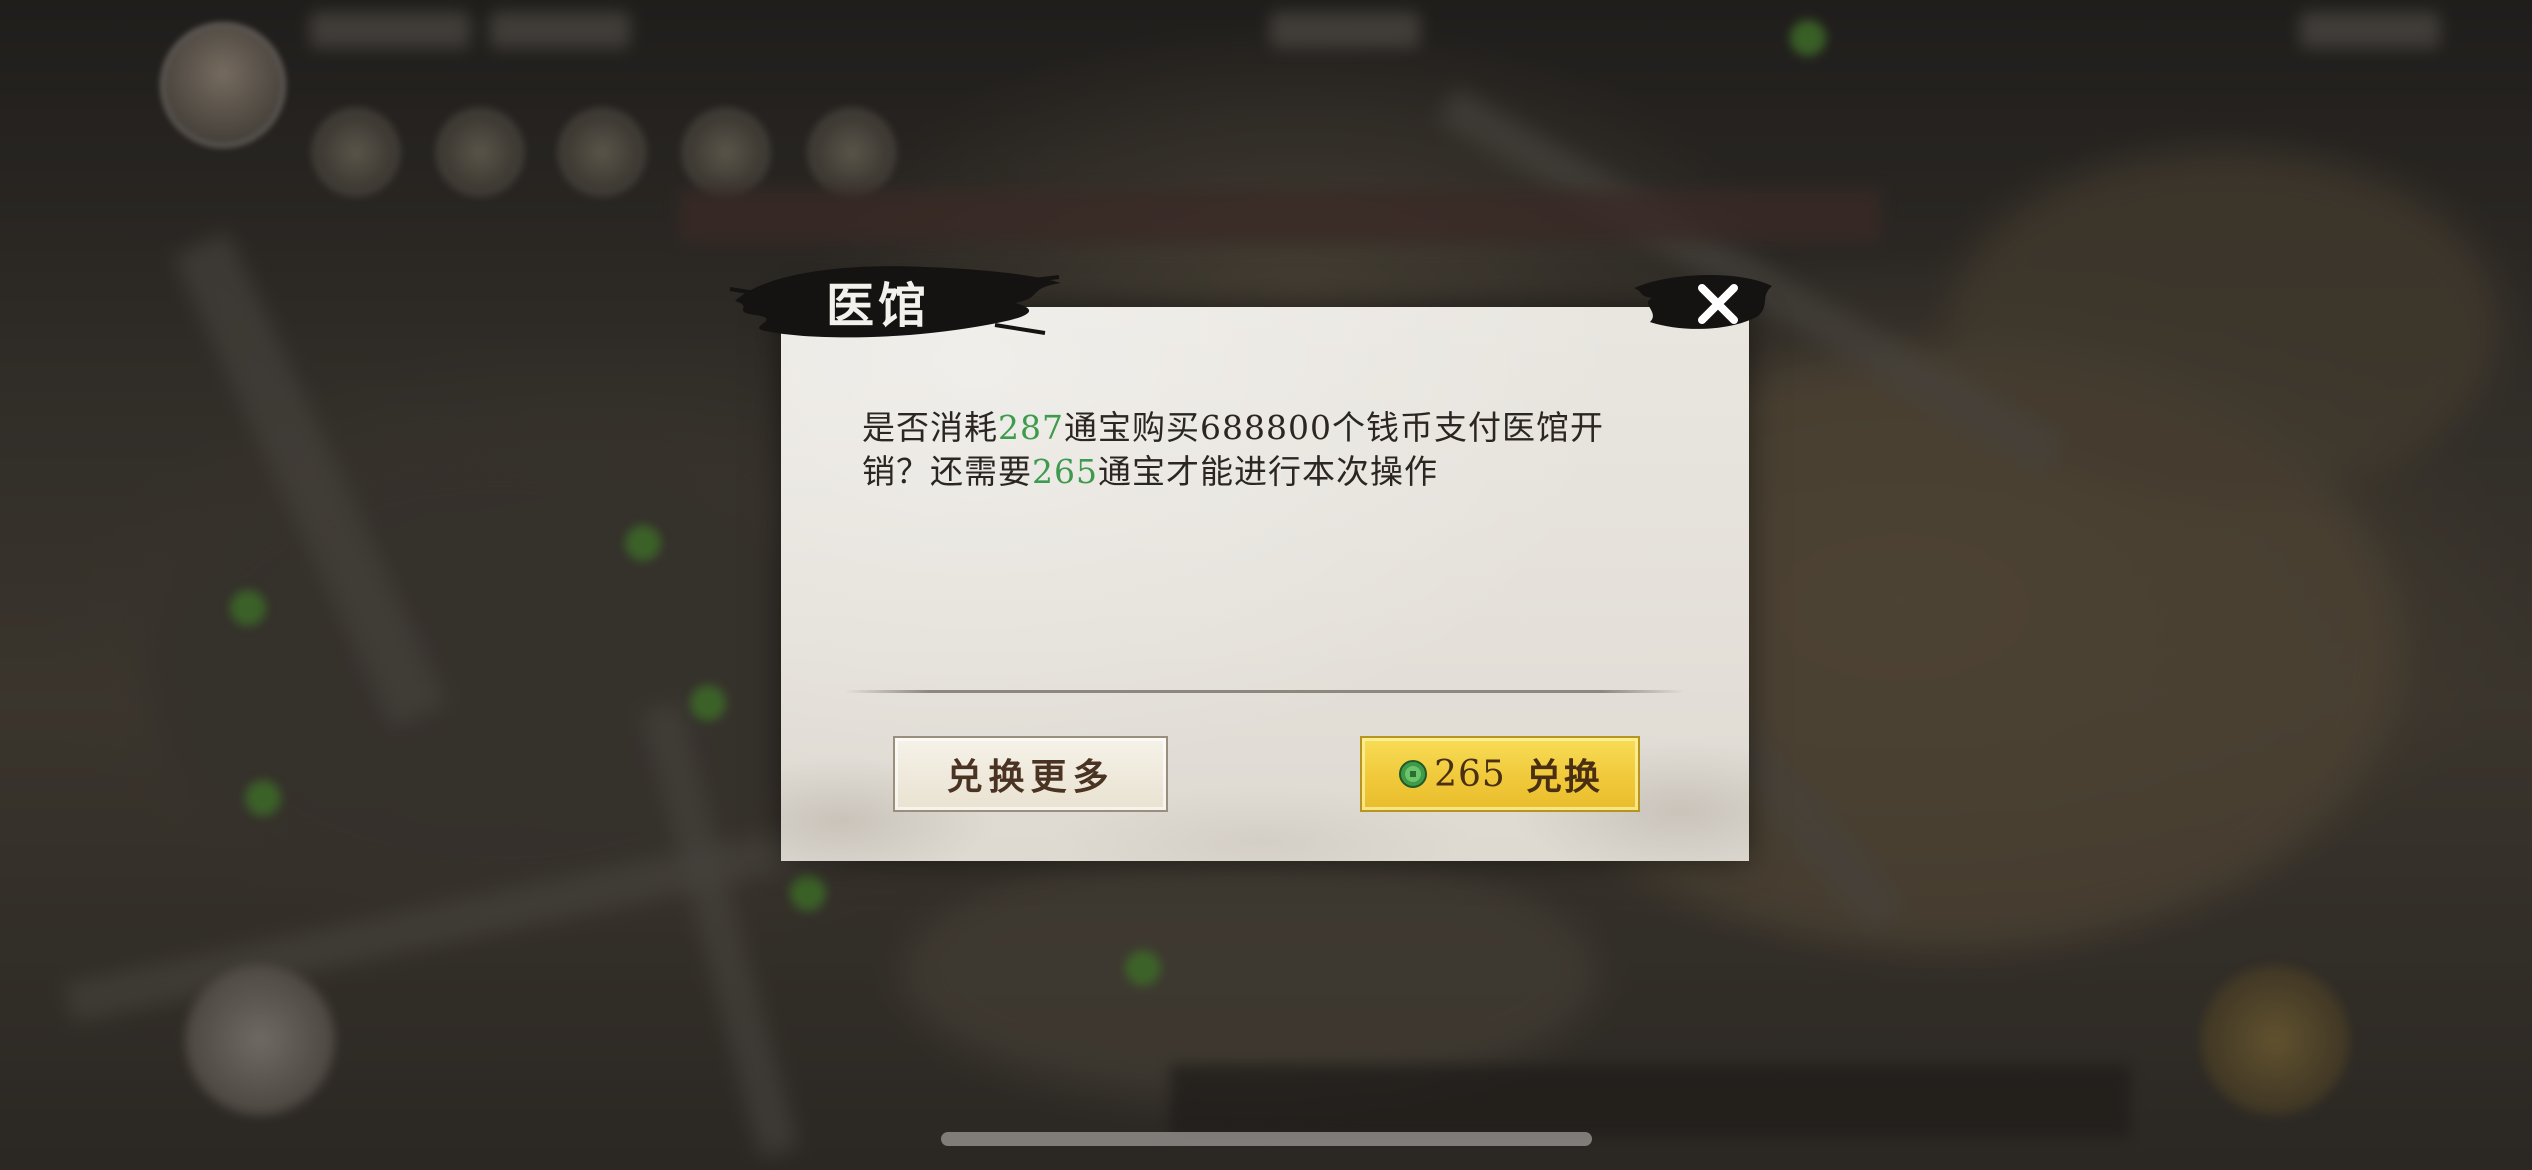 The height and width of the screenshot is (1170, 2532). What do you see at coordinates (223, 85) in the screenshot?
I see `player-avatar` at bounding box center [223, 85].